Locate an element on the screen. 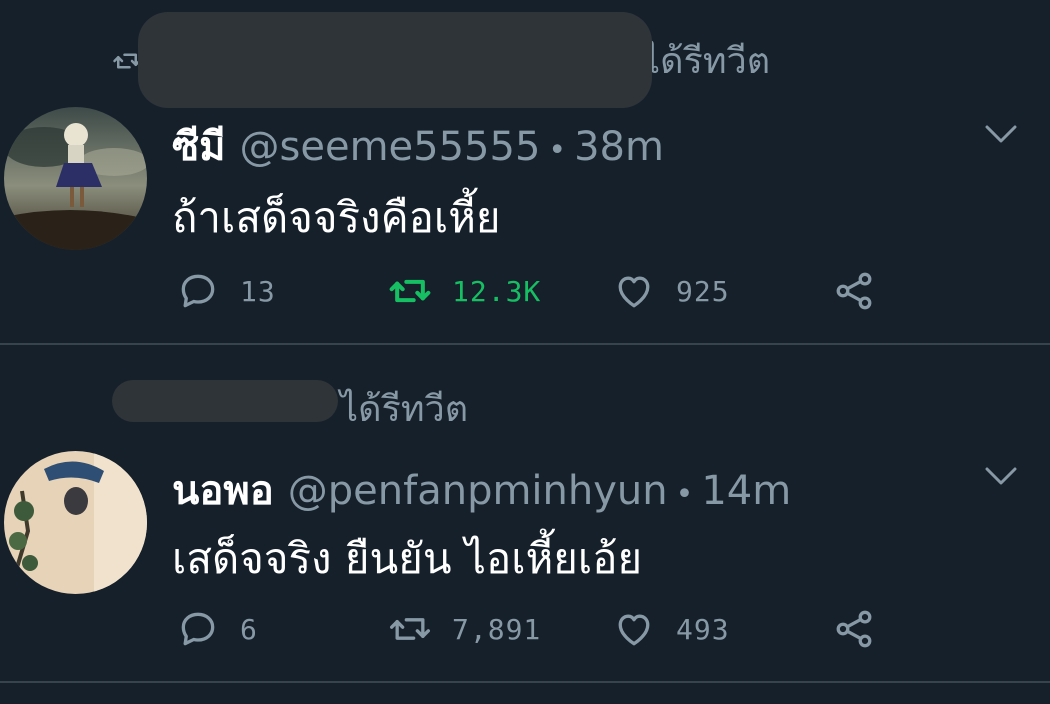 The height and width of the screenshot is (704, 1050). reply-button: 13 is located at coordinates (226, 291).